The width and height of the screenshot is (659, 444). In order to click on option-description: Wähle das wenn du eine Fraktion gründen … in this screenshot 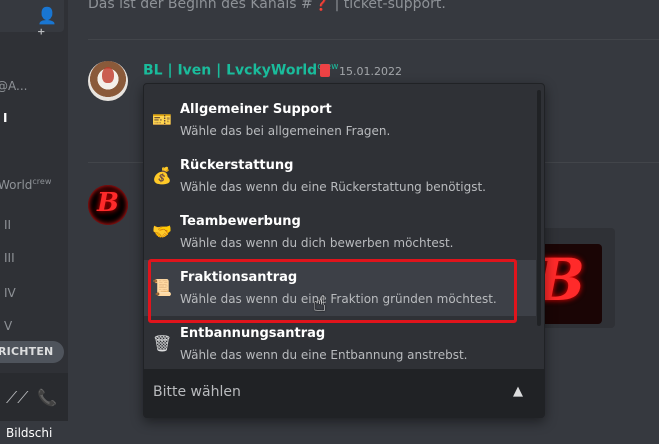, I will do `click(338, 299)`.